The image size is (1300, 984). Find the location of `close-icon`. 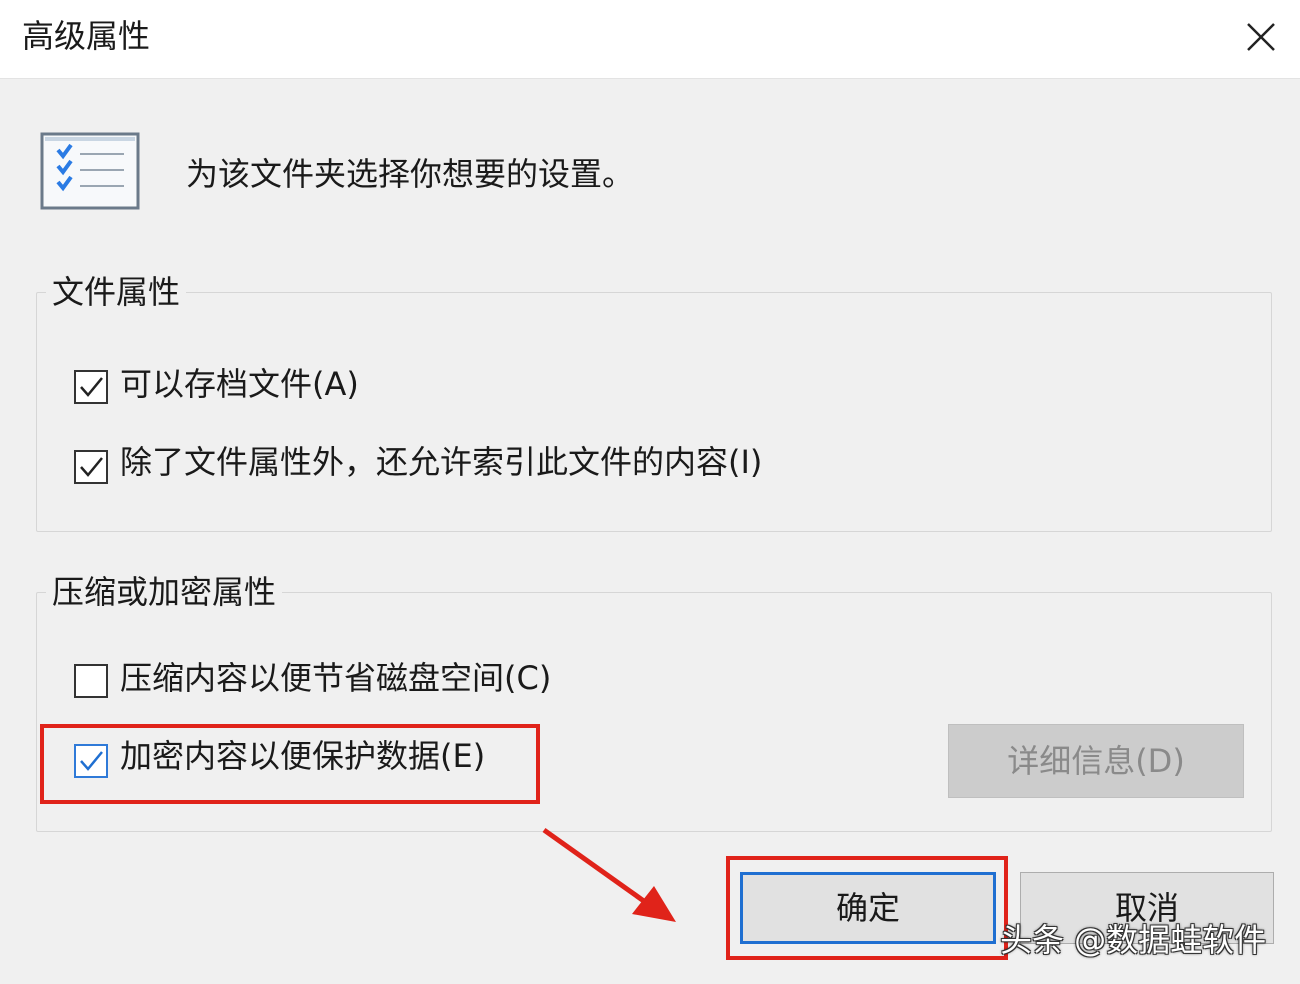

close-icon is located at coordinates (1261, 37).